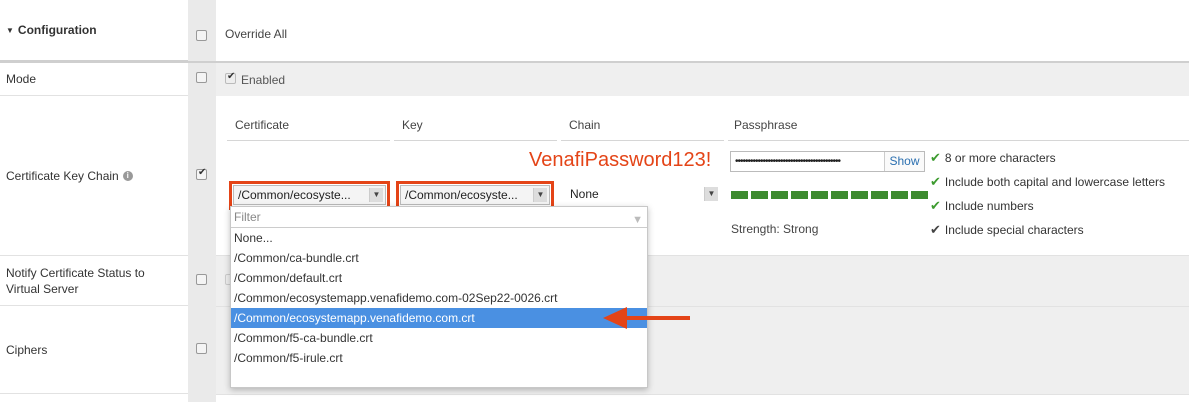  Describe the element at coordinates (615, 318) in the screenshot. I see `annotation-arrow-head-icon` at that location.